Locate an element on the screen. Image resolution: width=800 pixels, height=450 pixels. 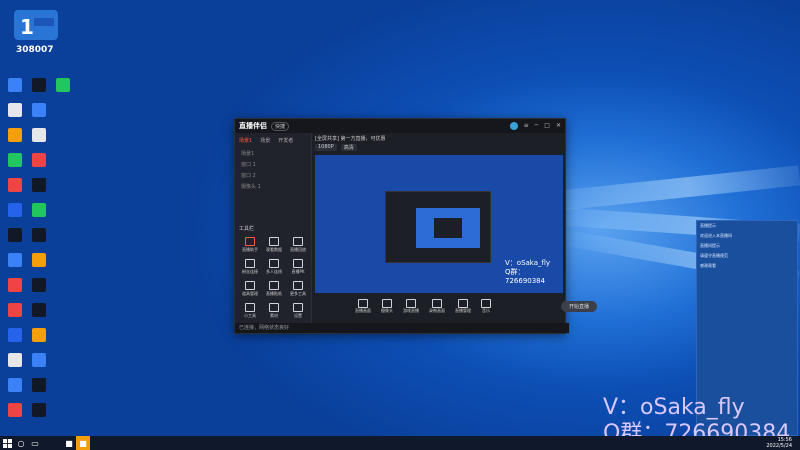
tool-item: 设置 is located at coordinates (298, 311).